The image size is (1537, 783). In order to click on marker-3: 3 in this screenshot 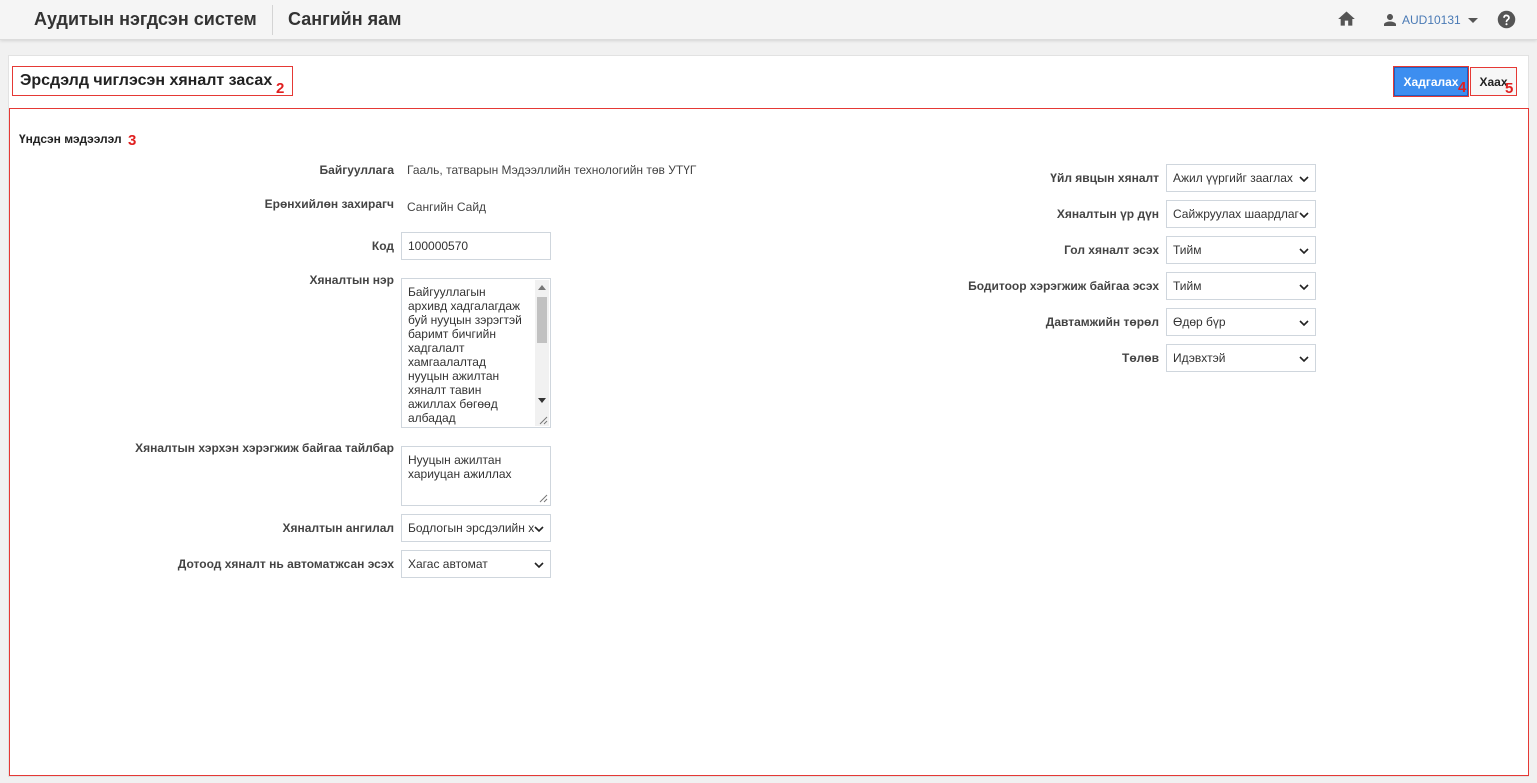, I will do `click(132, 140)`.